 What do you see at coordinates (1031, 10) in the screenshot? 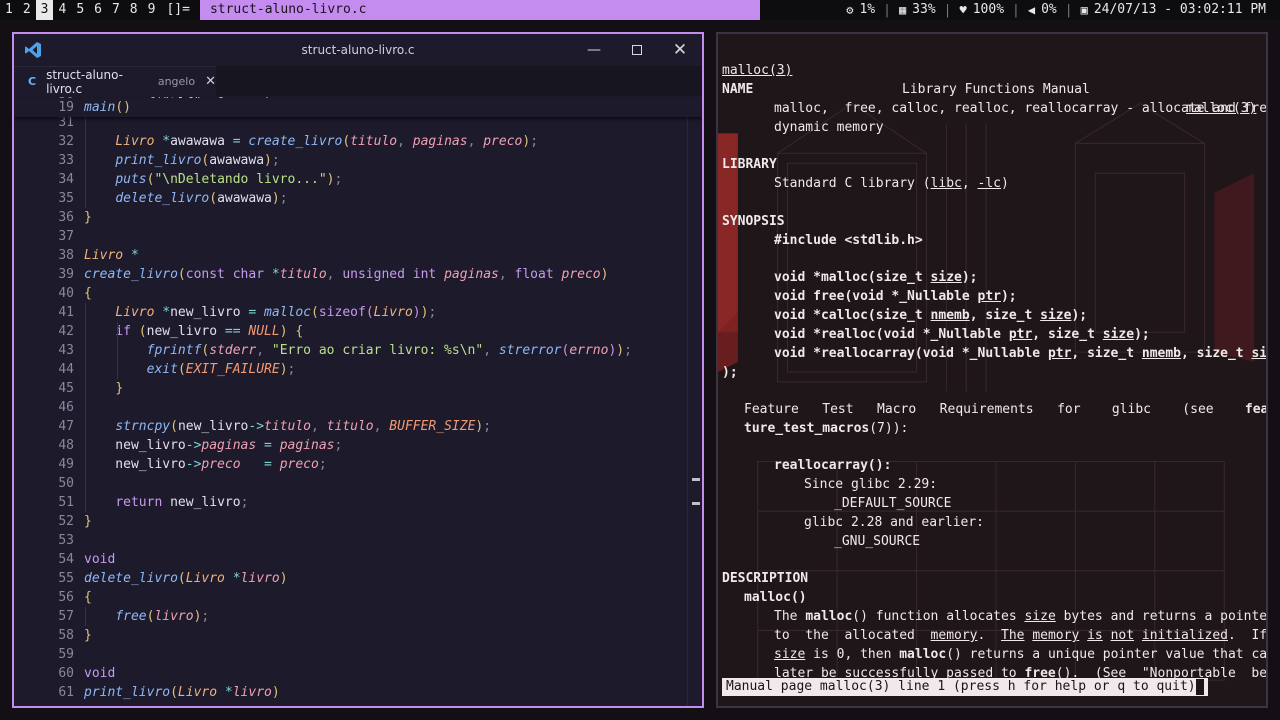
I see `speaker-icon: ◀` at bounding box center [1031, 10].